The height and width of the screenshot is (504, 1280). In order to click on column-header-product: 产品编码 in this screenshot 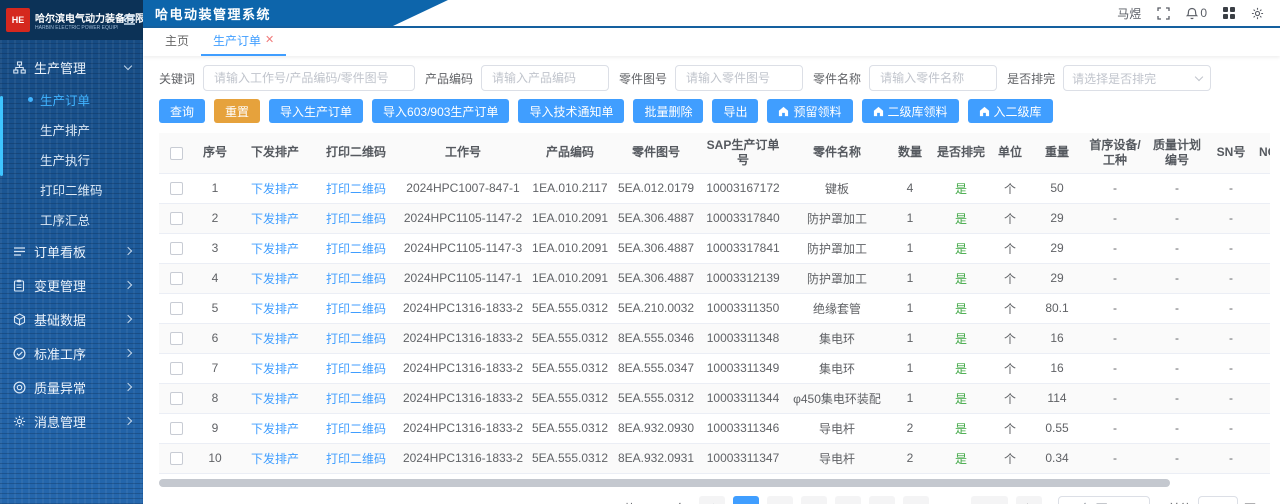, I will do `click(570, 153)`.